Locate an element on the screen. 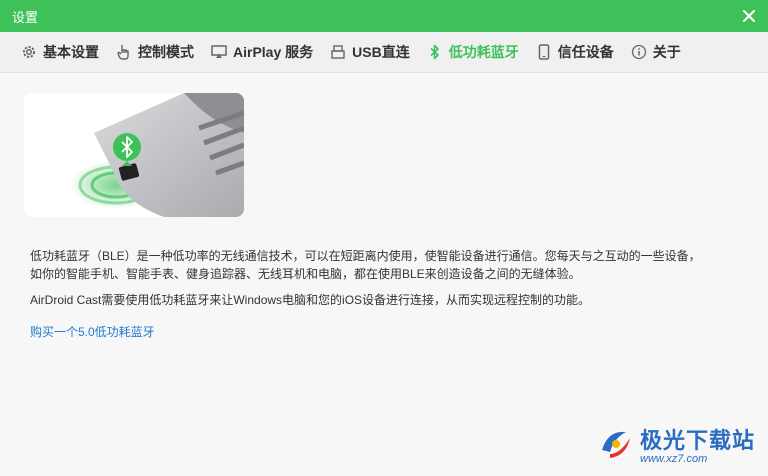  airplay-icon is located at coordinates (219, 52).